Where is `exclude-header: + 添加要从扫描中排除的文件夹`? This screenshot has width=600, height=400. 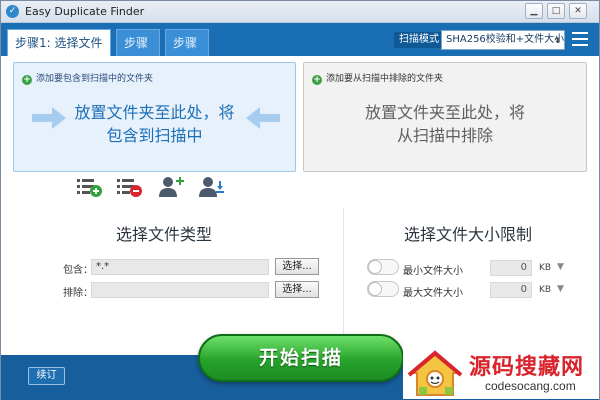 exclude-header: + 添加要从扫描中排除的文件夹 is located at coordinates (377, 78).